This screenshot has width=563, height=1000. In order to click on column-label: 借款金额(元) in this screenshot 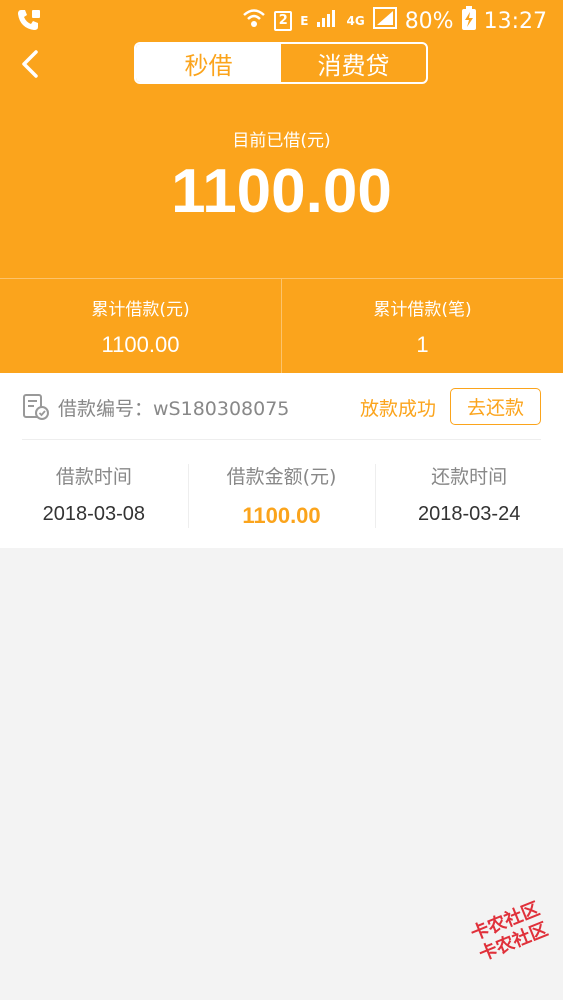, I will do `click(281, 477)`.